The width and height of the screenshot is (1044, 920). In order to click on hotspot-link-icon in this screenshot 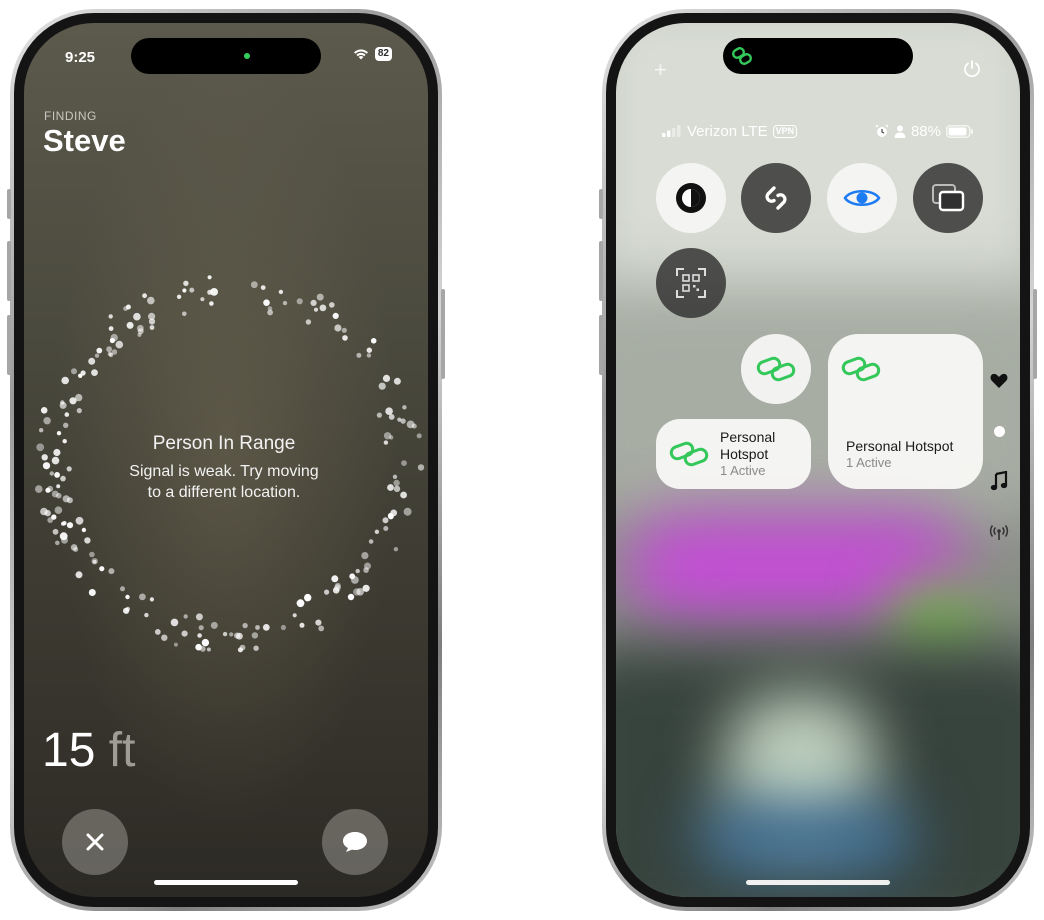, I will do `click(689, 454)`.